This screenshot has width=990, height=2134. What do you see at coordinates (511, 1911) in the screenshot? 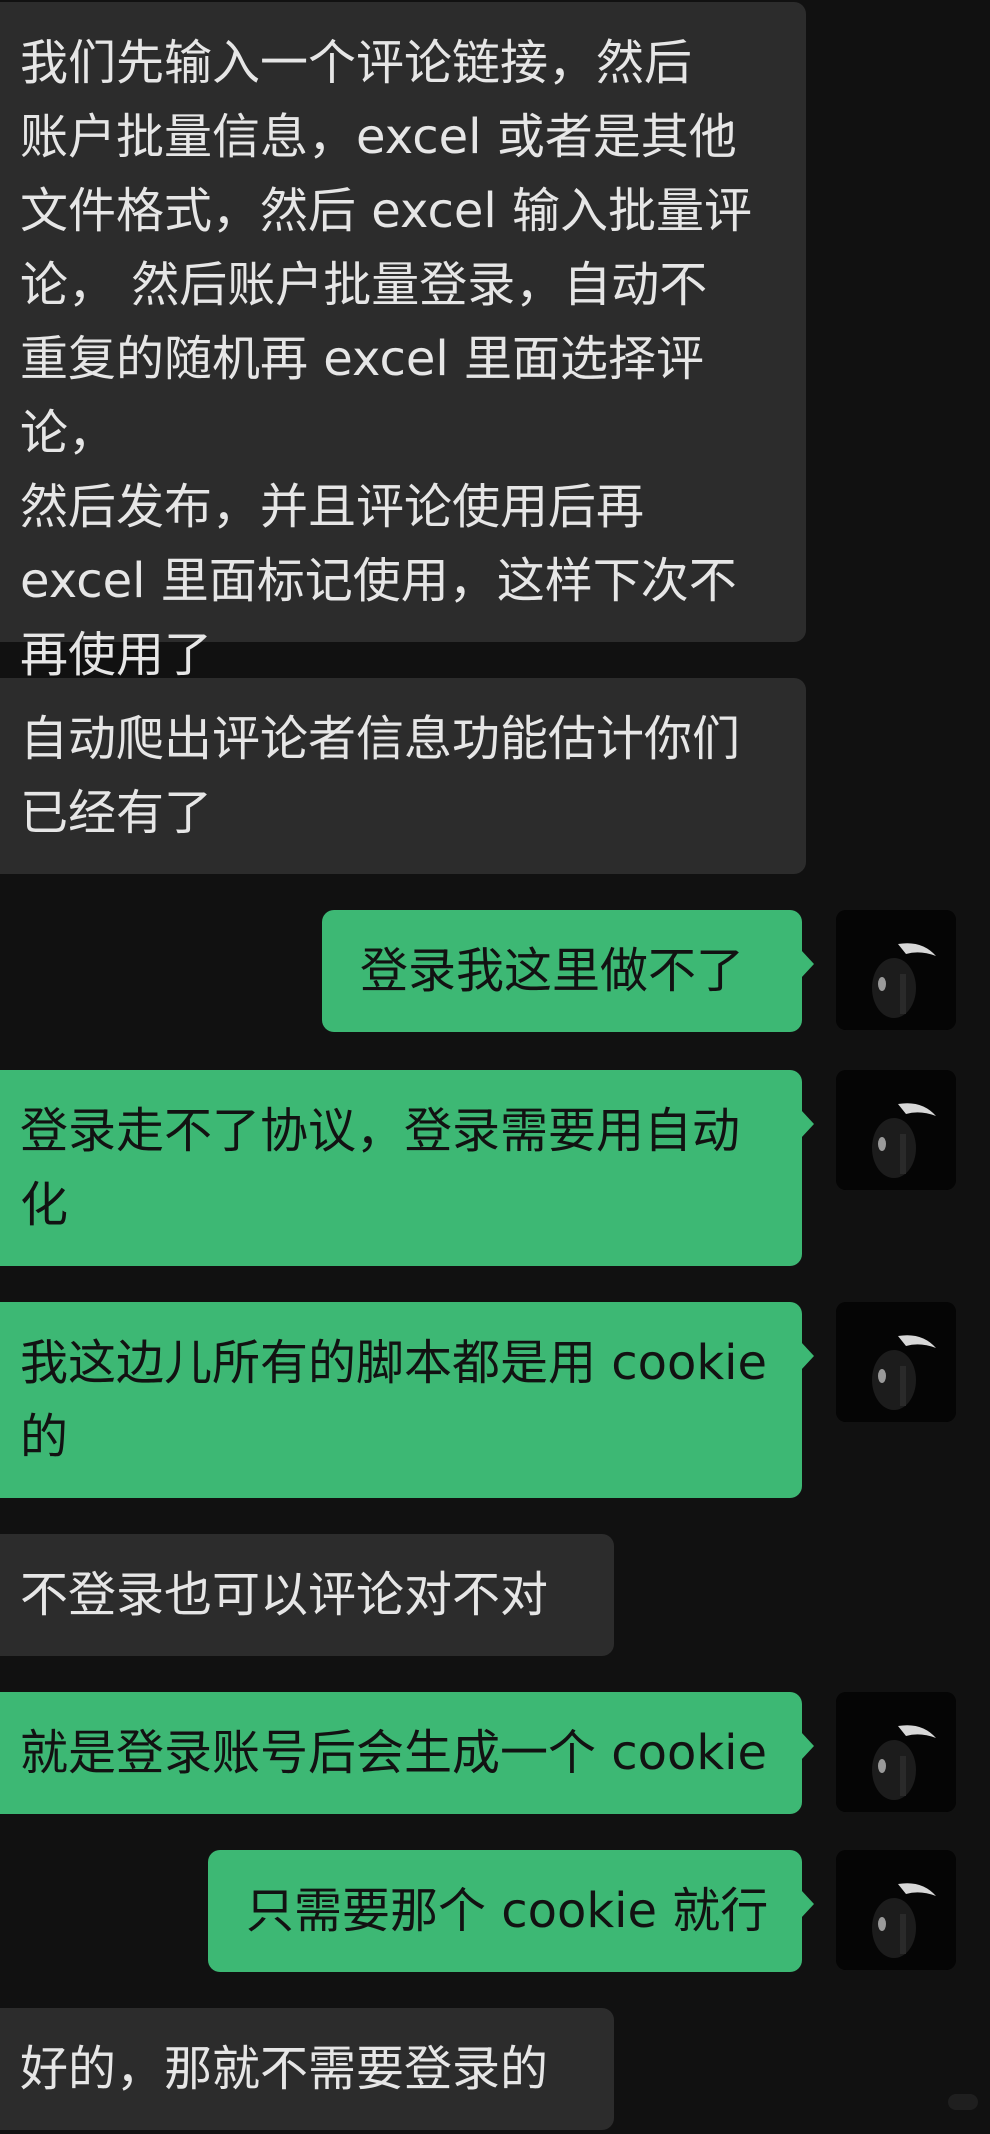
I see `message-outgoing: 只需要那个 cookie 就行` at bounding box center [511, 1911].